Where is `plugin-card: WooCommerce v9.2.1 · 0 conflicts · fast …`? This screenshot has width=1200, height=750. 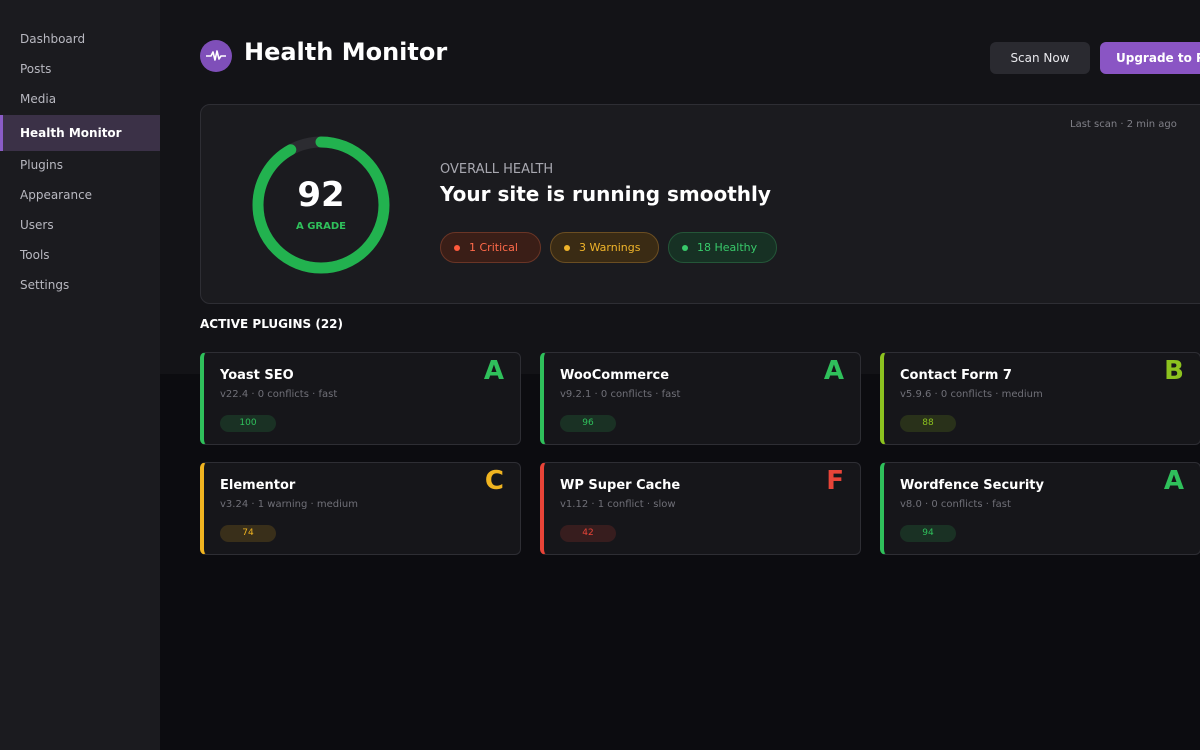 plugin-card: WooCommerce v9.2.1 · 0 conflicts · fast … is located at coordinates (700, 398).